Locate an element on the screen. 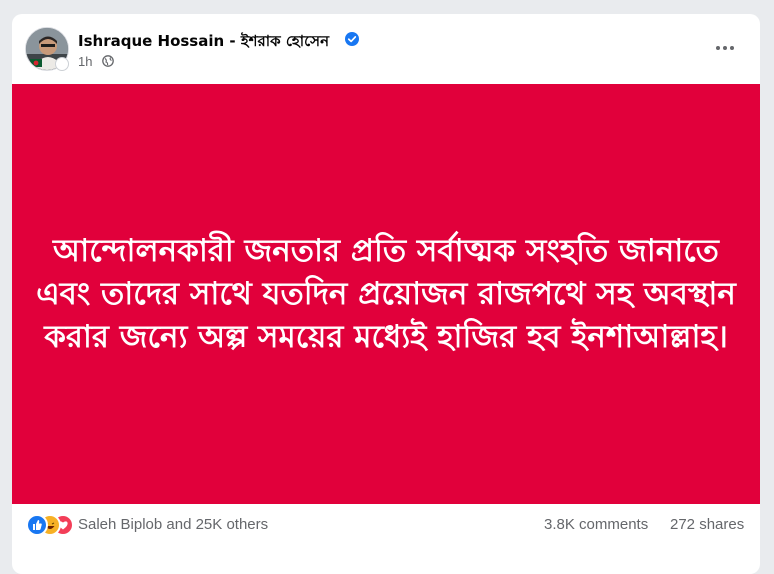  comments-count-link: 3.8K comments is located at coordinates (596, 524).